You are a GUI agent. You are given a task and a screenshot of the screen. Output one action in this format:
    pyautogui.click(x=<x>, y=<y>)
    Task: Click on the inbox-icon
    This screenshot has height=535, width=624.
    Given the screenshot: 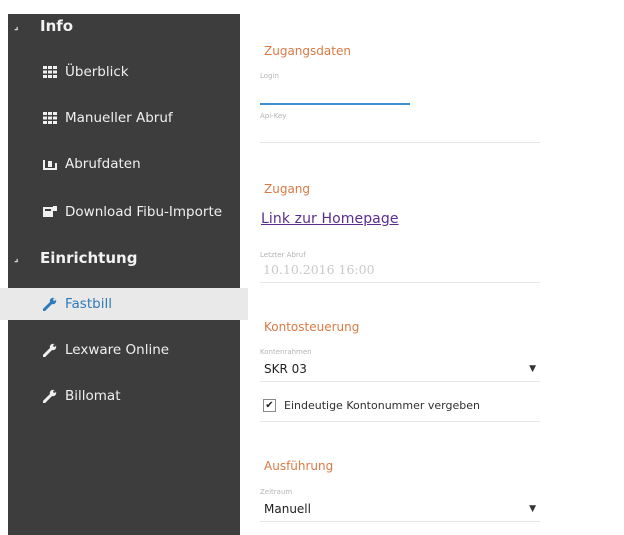 What is the action you would take?
    pyautogui.click(x=50, y=164)
    